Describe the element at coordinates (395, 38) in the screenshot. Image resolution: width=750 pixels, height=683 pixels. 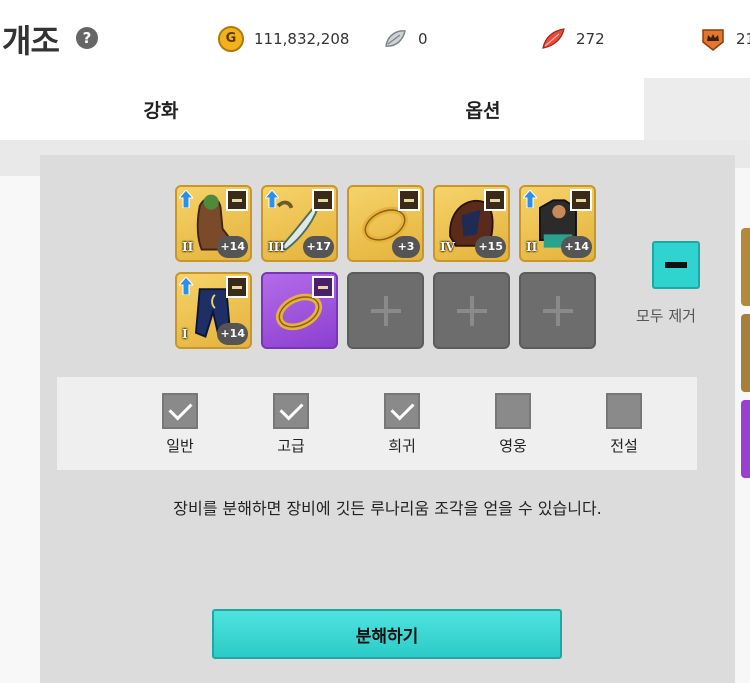
I see `silver-leaf-icon` at that location.